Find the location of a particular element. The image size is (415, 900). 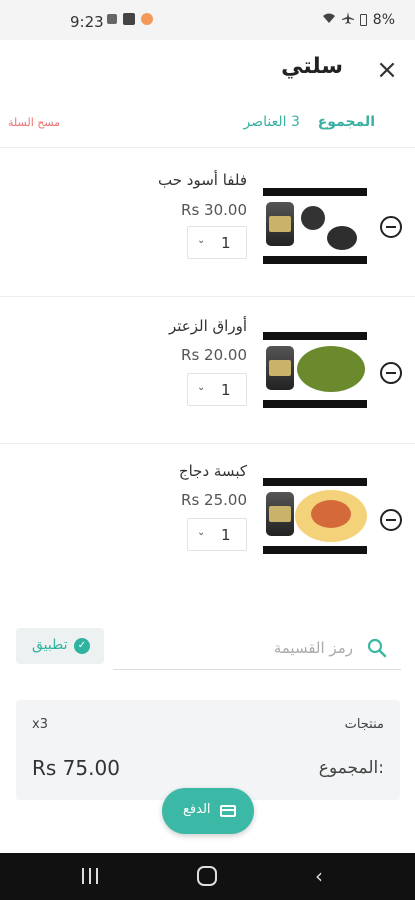

status-notification-icons is located at coordinates (130, 19).